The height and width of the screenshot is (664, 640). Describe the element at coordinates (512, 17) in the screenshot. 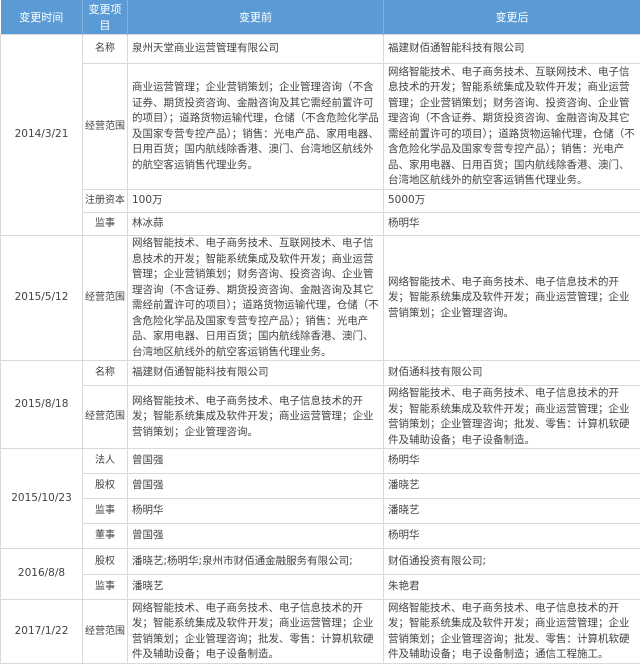

I see `header-after: 变更后` at that location.